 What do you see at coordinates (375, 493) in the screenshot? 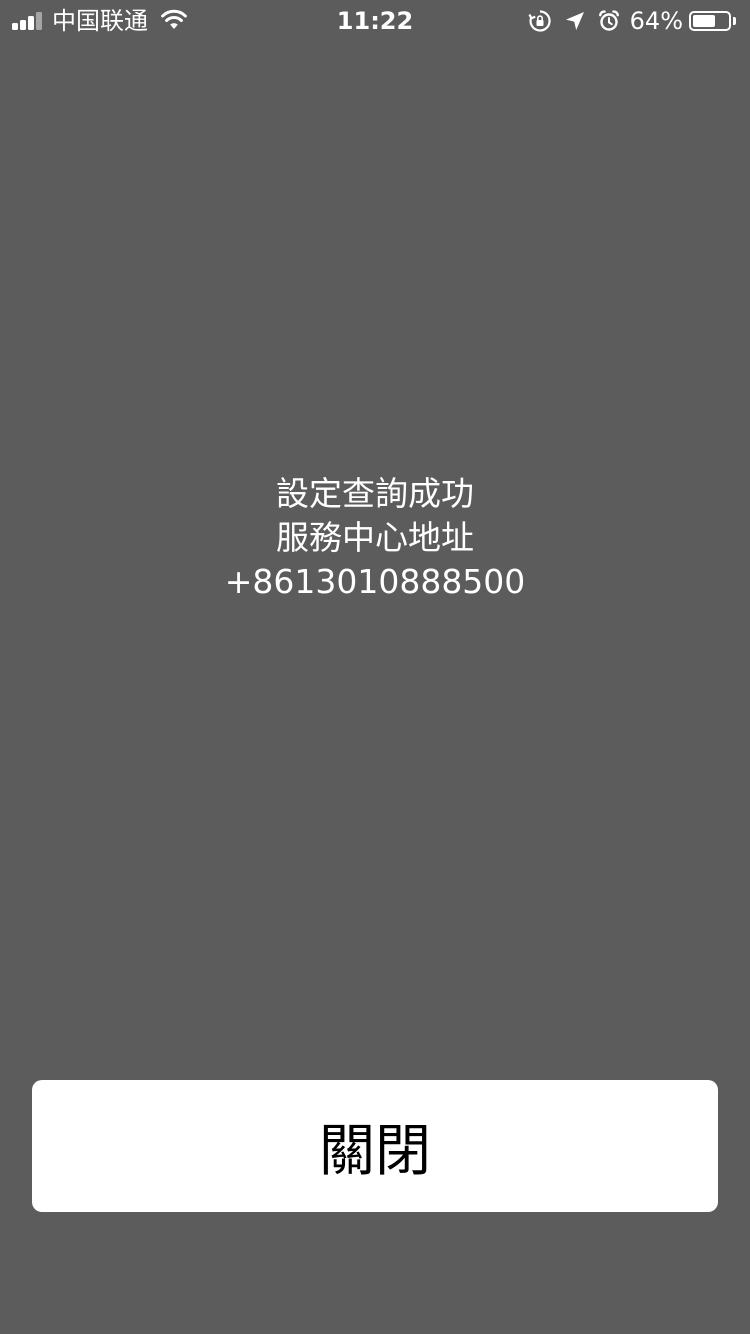
I see `message-title: 設定查詢成功` at bounding box center [375, 493].